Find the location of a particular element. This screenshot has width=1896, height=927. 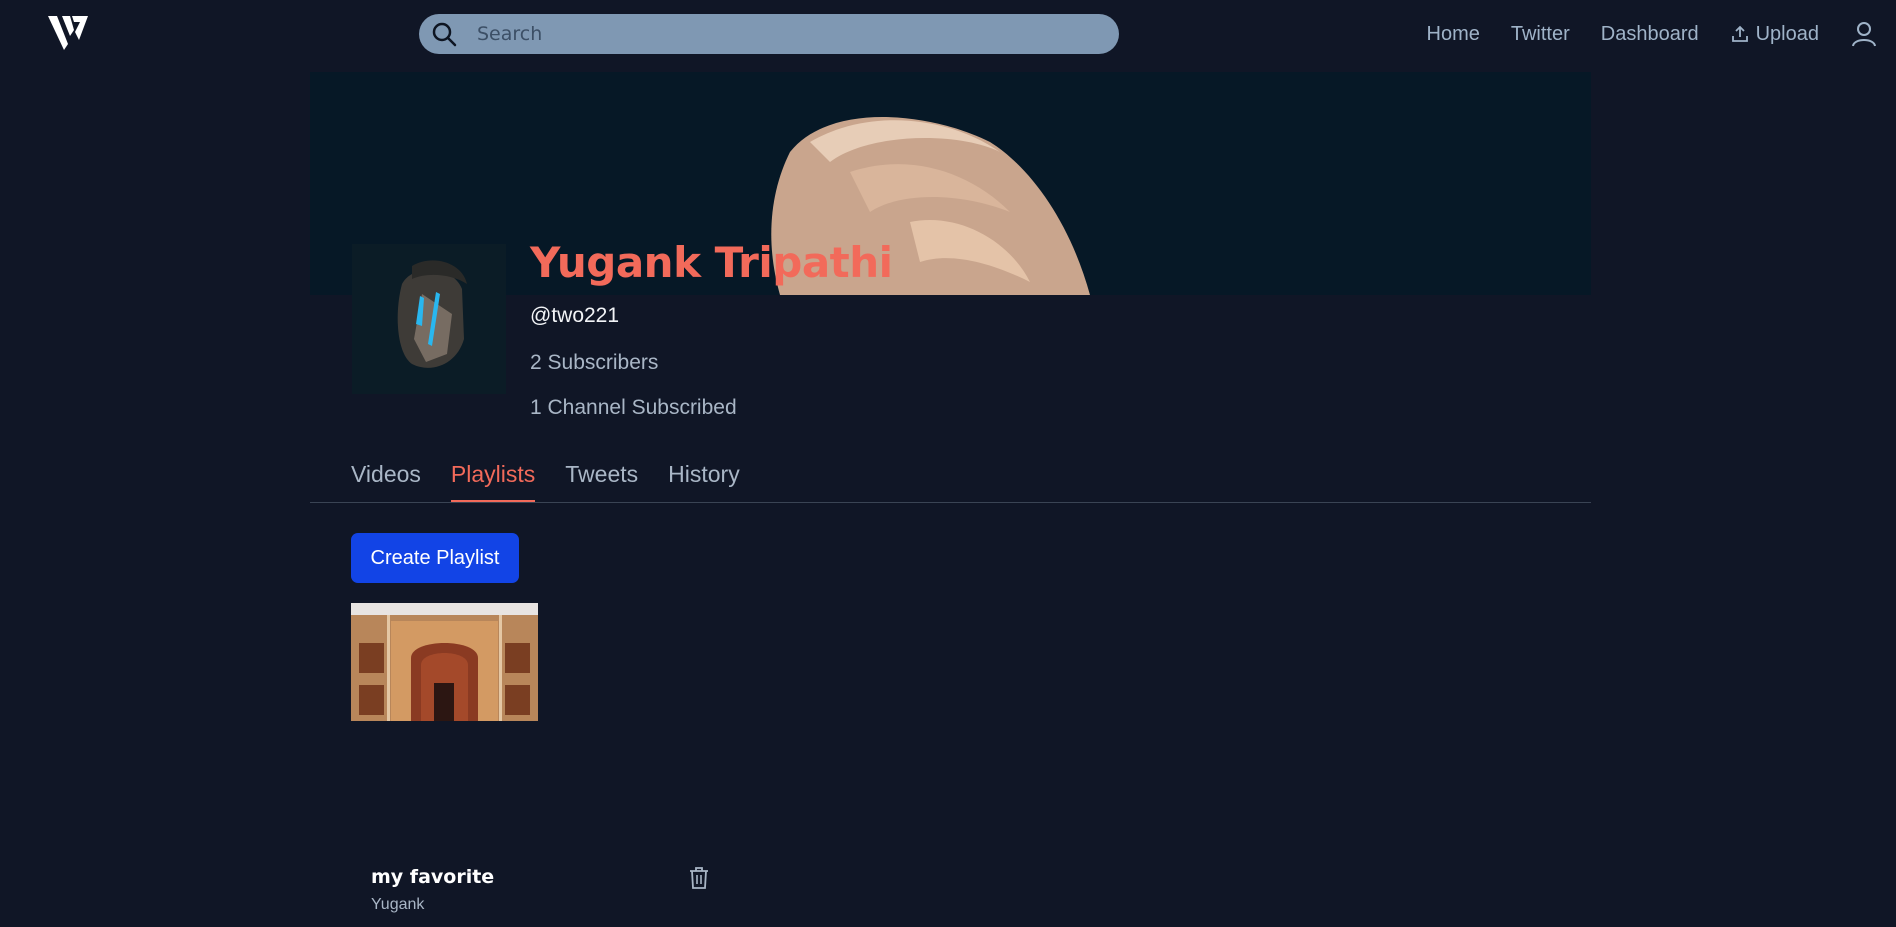

delete-playlist-trash-icon is located at coordinates (699, 878).